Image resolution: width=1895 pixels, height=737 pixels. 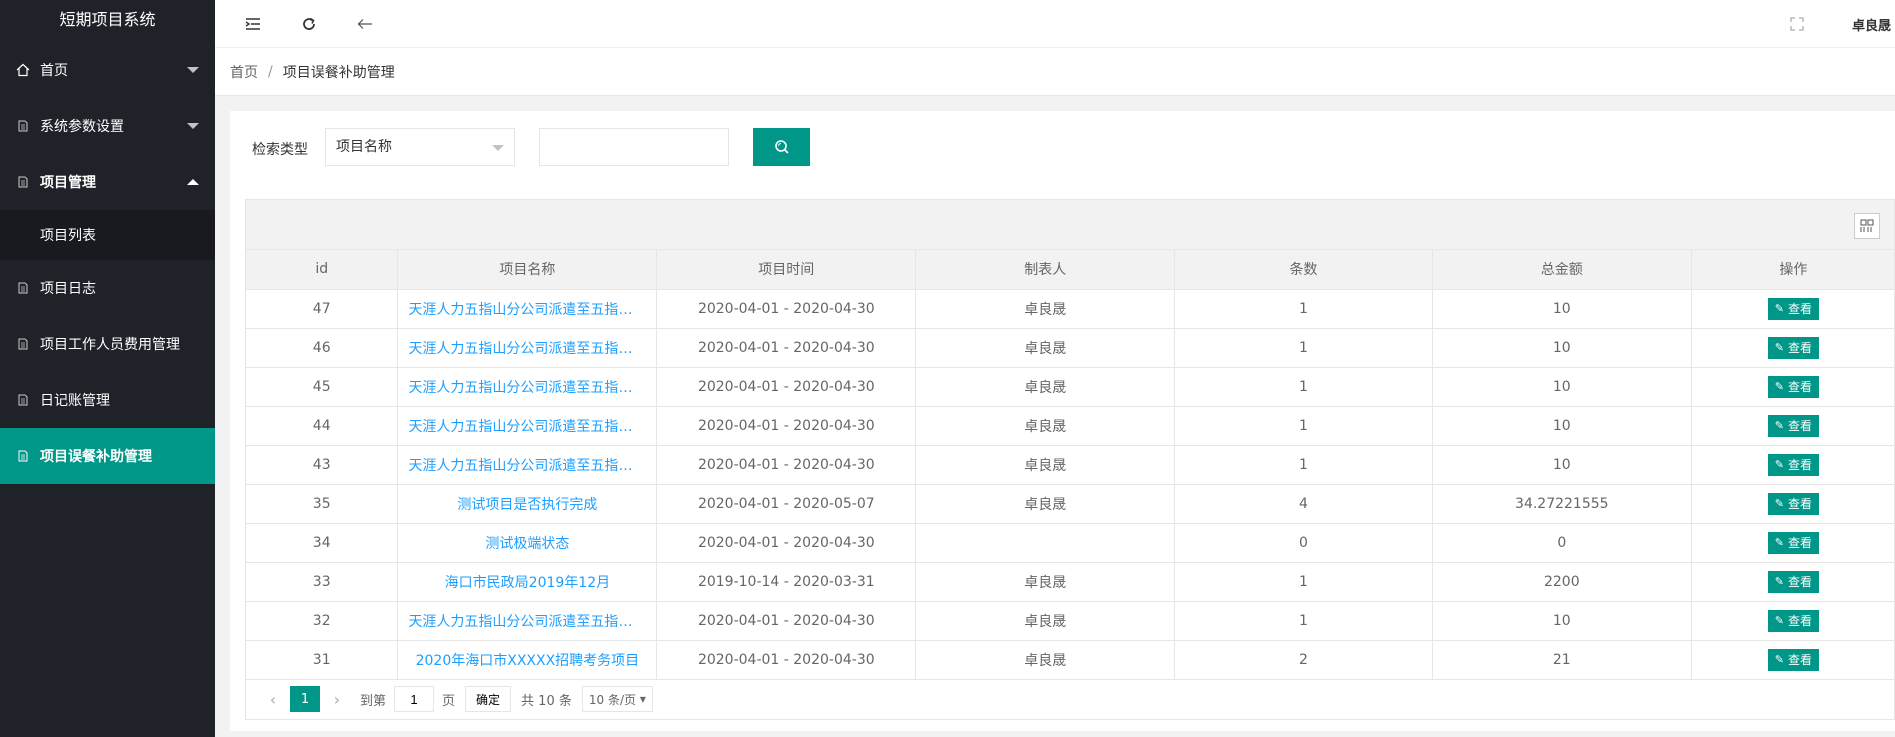 What do you see at coordinates (1045, 270) in the screenshot?
I see `column-header: 制表人` at bounding box center [1045, 270].